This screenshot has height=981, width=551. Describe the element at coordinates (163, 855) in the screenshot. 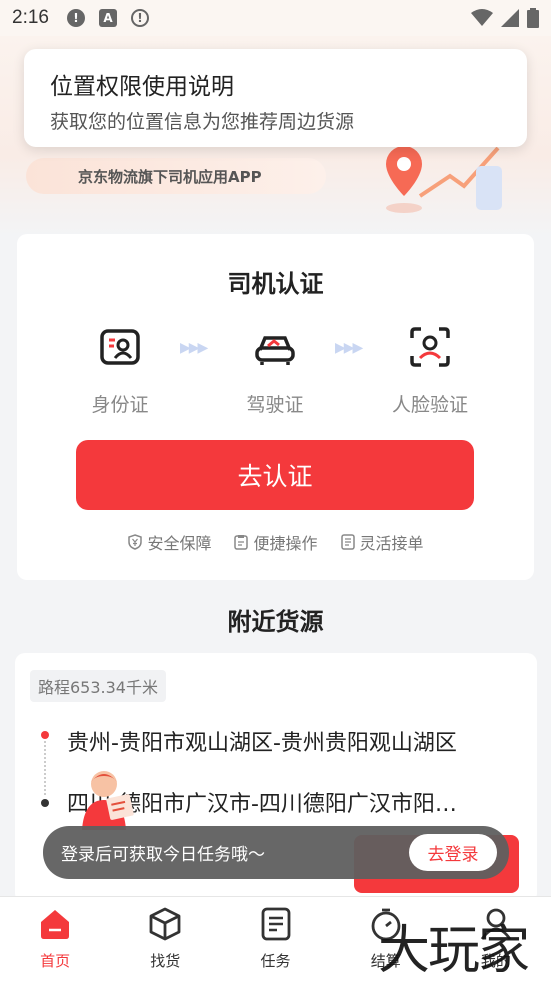

I see `toast-message: 登录后可获取今日任务哦〜` at that location.